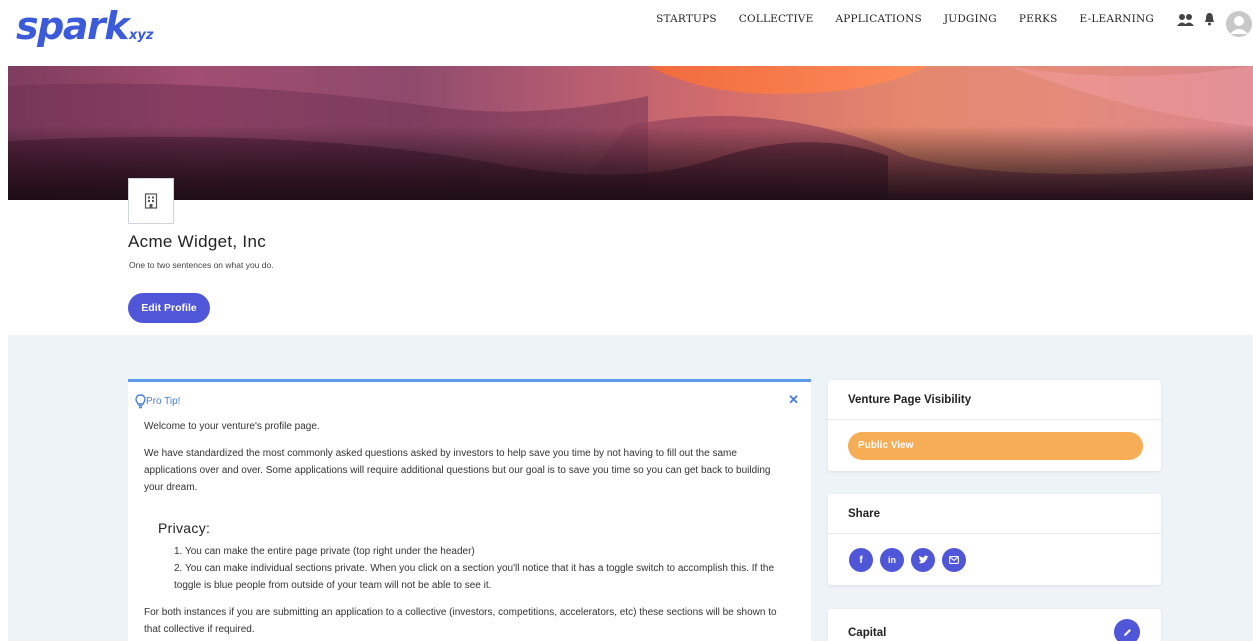  I want to click on logo-suffix: xyz, so click(141, 35).